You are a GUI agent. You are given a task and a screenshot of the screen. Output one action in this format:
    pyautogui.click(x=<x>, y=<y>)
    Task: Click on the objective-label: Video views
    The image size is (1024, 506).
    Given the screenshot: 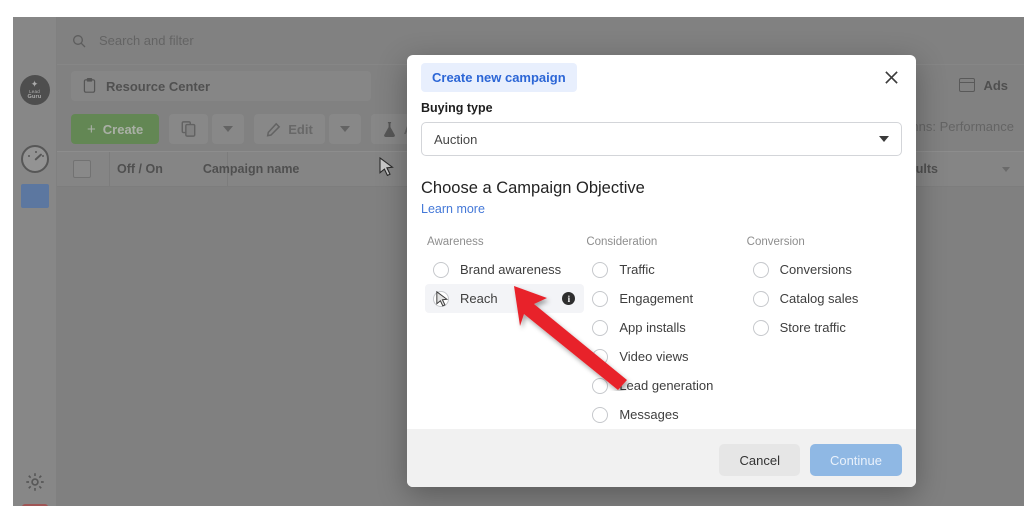 What is the action you would take?
    pyautogui.click(x=654, y=356)
    